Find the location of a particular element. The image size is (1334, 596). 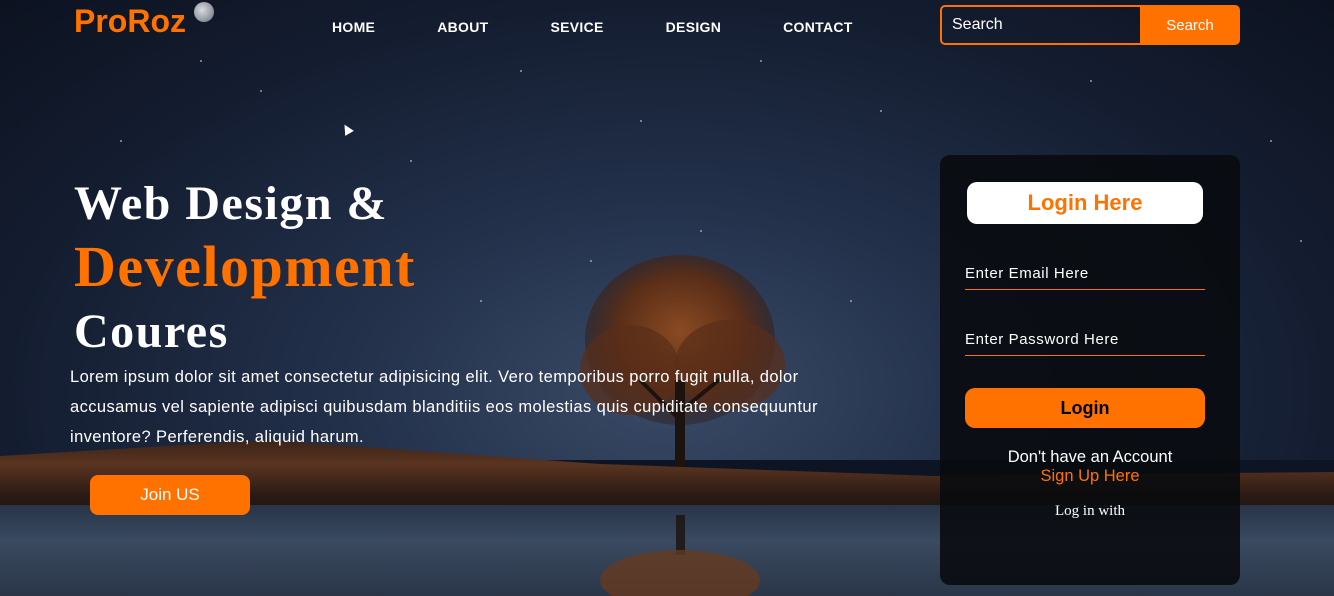

join-us-button: Join US is located at coordinates (170, 495).